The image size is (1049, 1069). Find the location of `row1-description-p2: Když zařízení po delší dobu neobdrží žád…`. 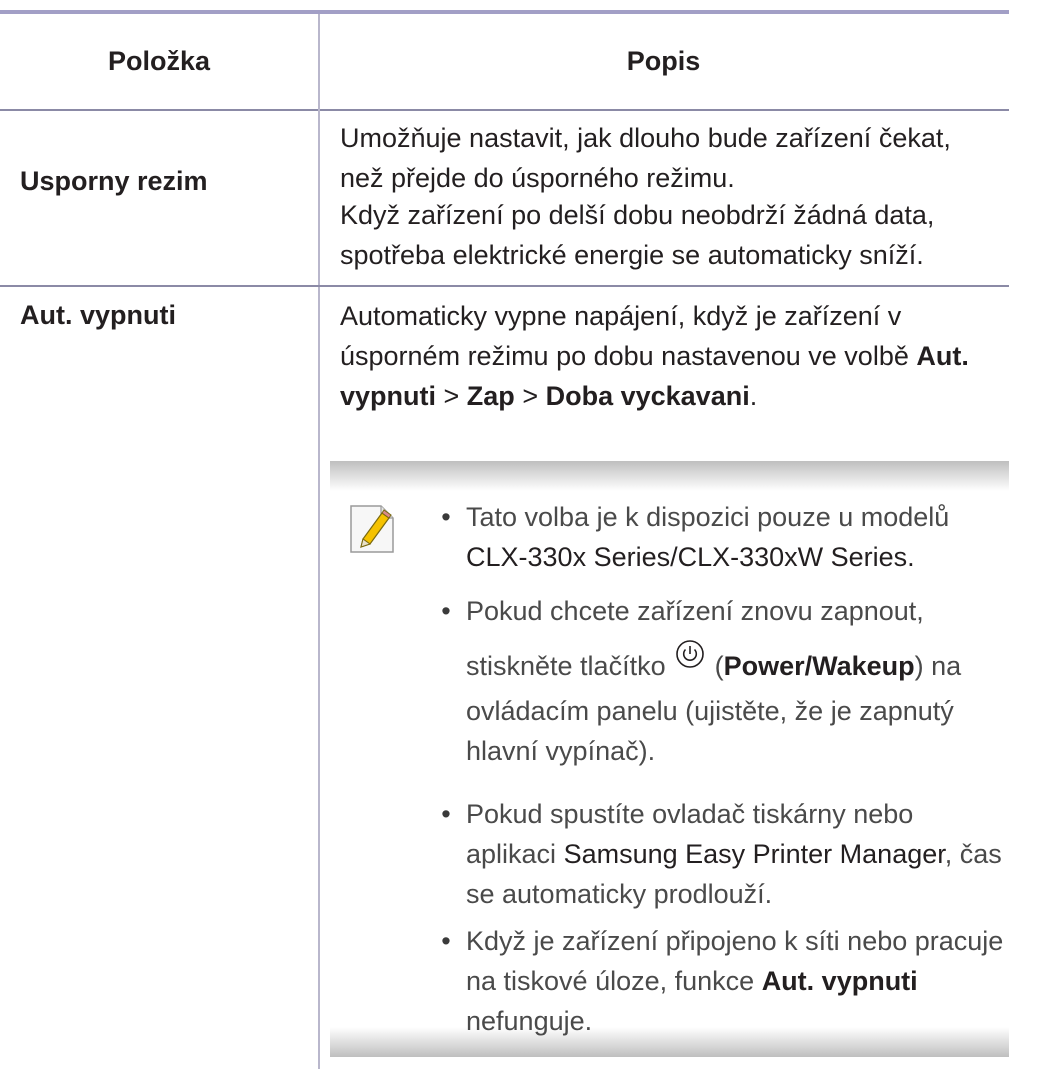

row1-description-p2: Když zařízení po delší dobu neobdrží žád… is located at coordinates (637, 235).